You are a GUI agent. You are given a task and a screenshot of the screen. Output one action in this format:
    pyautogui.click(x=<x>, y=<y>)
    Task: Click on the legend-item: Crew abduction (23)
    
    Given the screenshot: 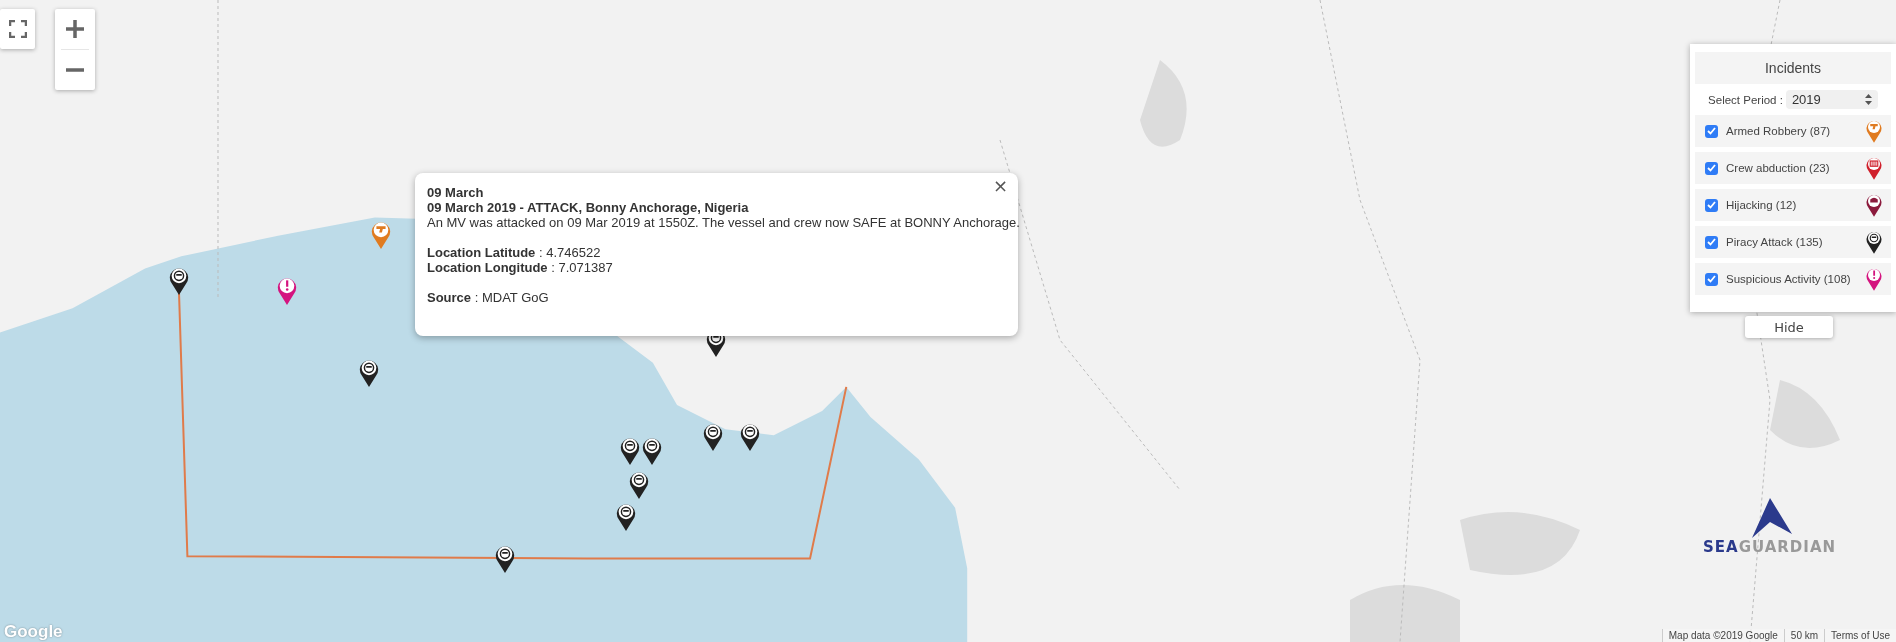 What is the action you would take?
    pyautogui.click(x=1793, y=168)
    